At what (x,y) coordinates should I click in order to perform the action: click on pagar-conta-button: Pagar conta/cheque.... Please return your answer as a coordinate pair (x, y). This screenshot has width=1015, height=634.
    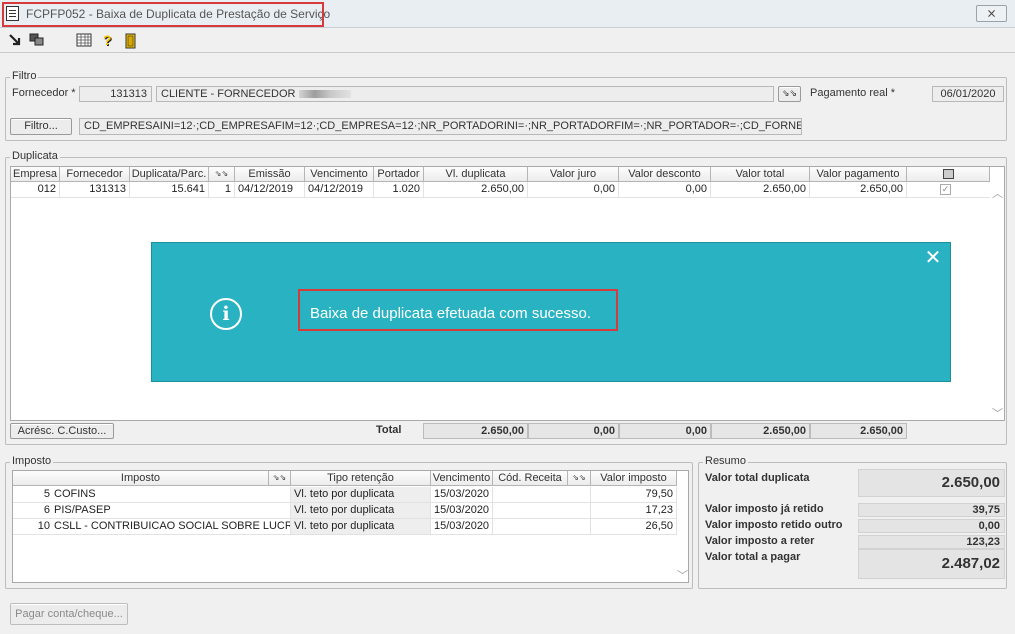
    Looking at the image, I should click on (69, 614).